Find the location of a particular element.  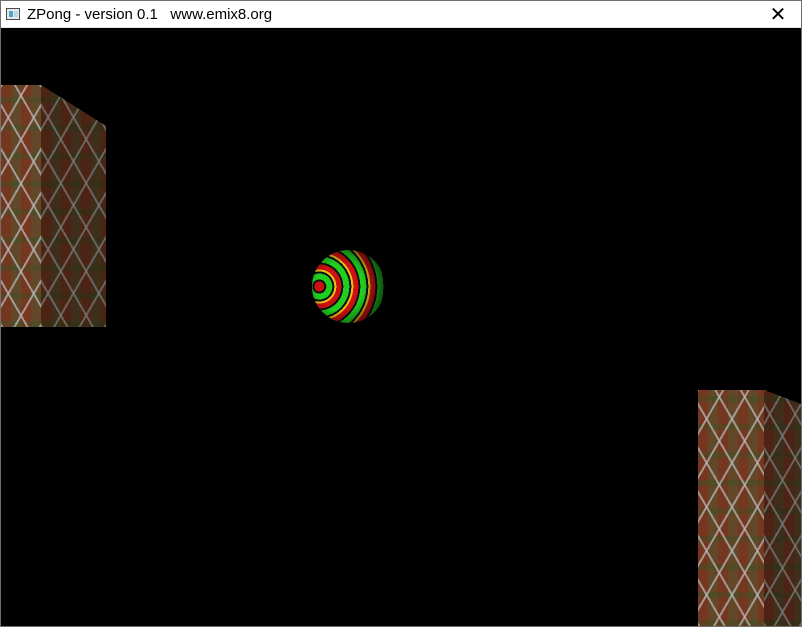

left-paddle is located at coordinates (53, 206).